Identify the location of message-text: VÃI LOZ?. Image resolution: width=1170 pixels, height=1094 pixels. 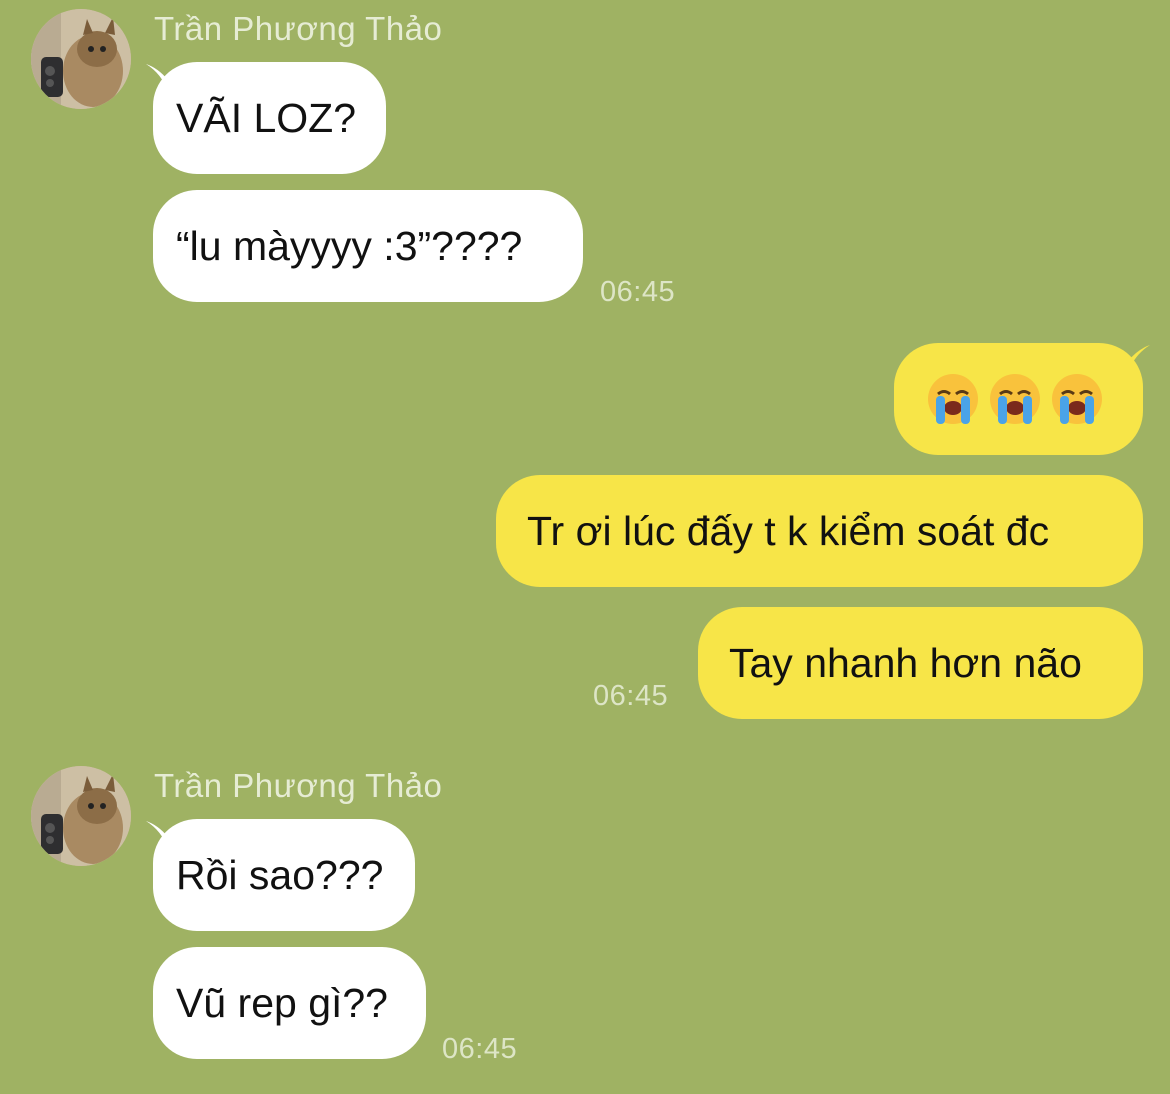
(266, 117).